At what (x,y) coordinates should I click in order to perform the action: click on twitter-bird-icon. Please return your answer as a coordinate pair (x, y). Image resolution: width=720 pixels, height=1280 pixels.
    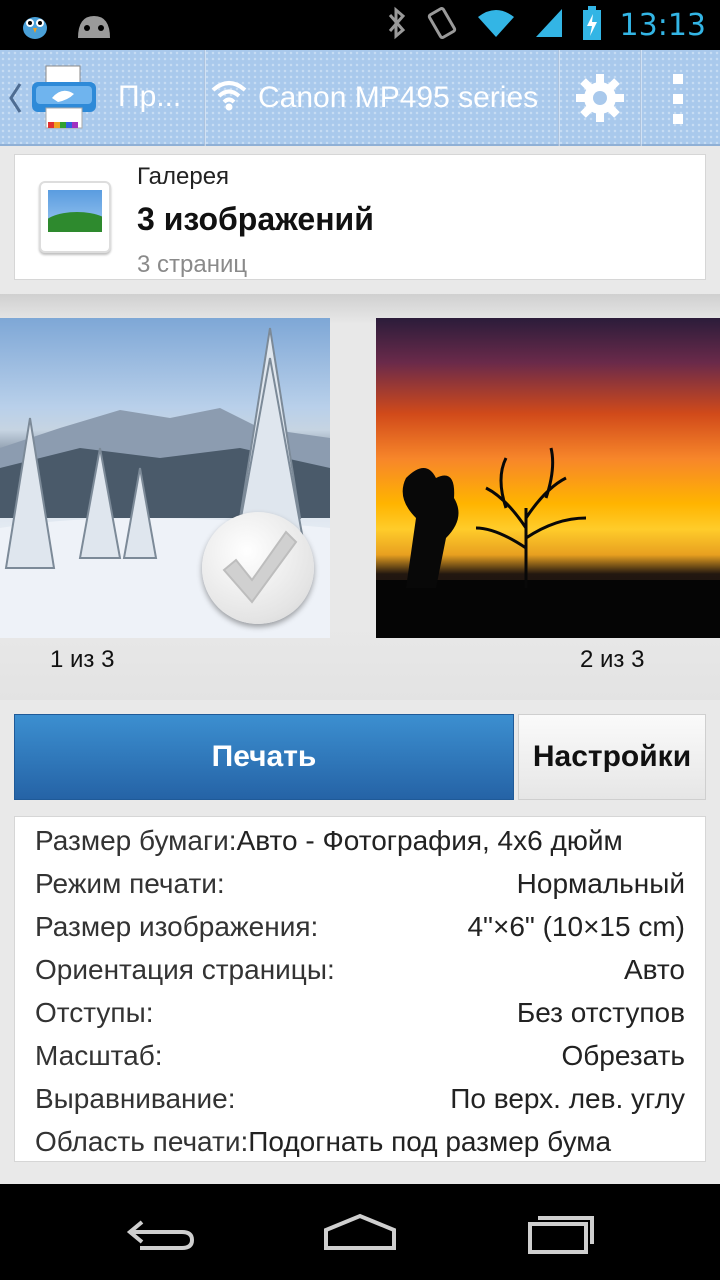
    Looking at the image, I should click on (35, 27).